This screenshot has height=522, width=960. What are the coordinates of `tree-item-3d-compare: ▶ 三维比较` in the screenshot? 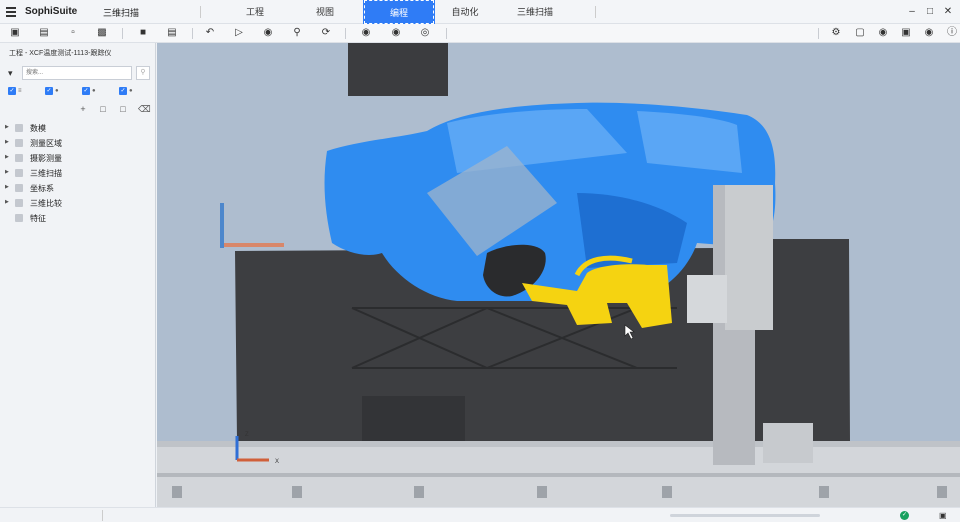 It's located at (77, 203).